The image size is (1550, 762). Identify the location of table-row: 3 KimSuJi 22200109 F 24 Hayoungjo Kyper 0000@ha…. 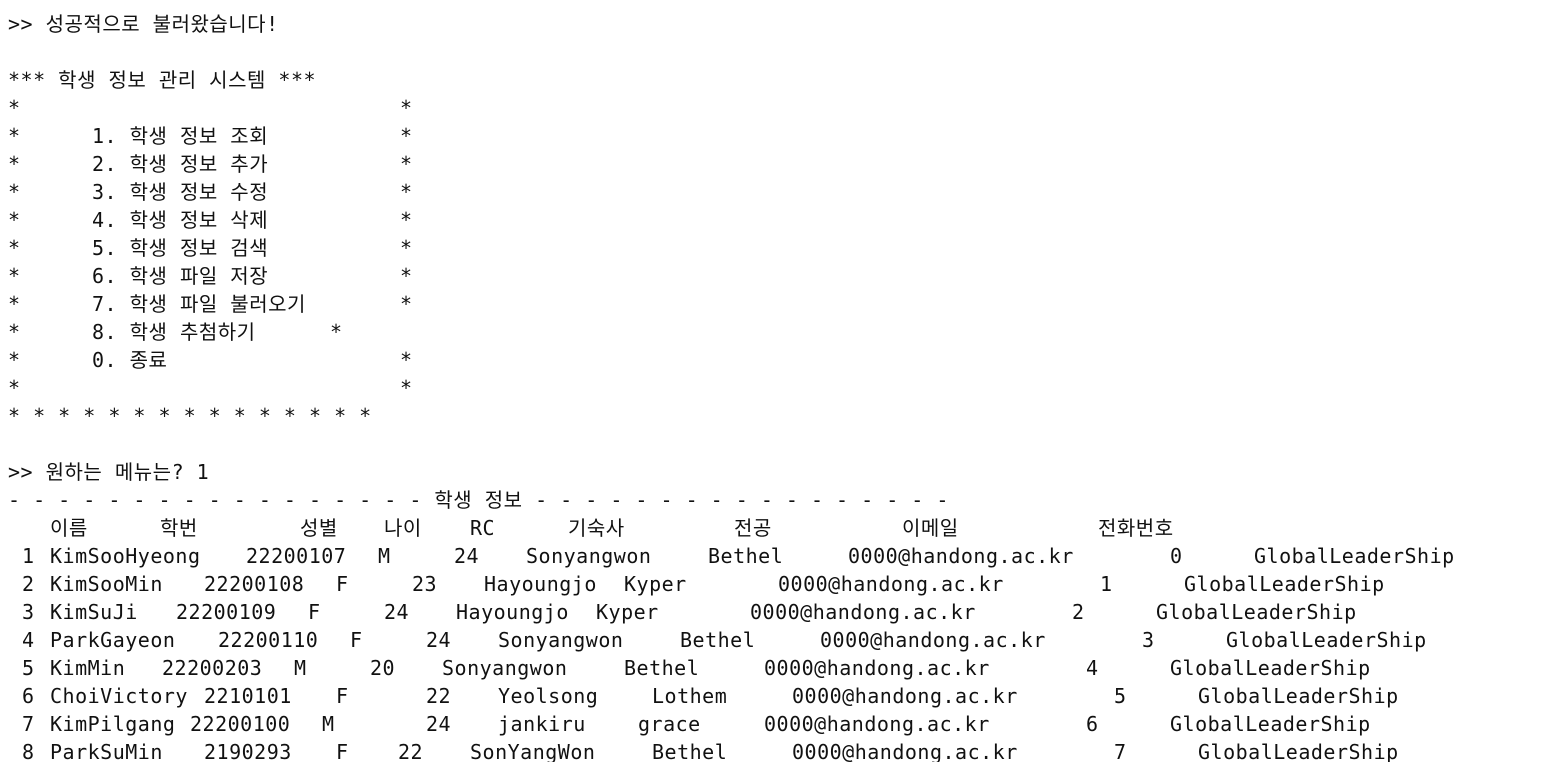
(775, 612).